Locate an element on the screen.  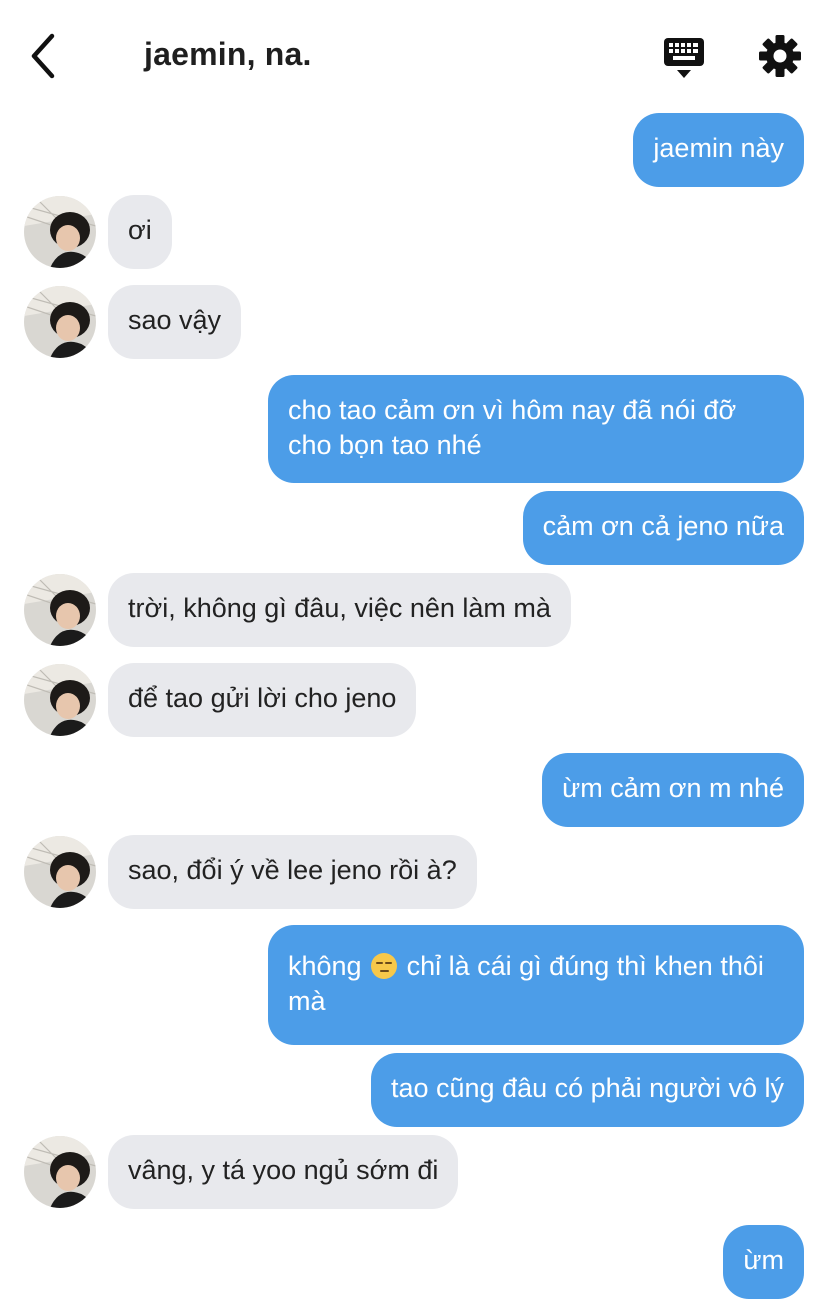
message-text-before-emoji: không is located at coordinates (325, 966).